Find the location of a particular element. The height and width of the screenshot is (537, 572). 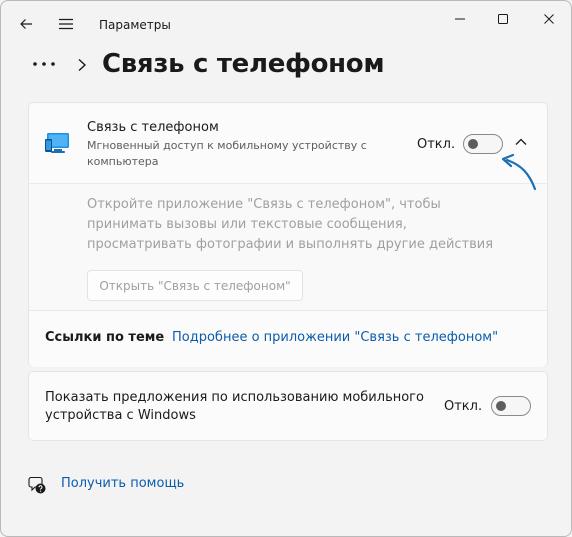

maximize-button is located at coordinates (503, 19).